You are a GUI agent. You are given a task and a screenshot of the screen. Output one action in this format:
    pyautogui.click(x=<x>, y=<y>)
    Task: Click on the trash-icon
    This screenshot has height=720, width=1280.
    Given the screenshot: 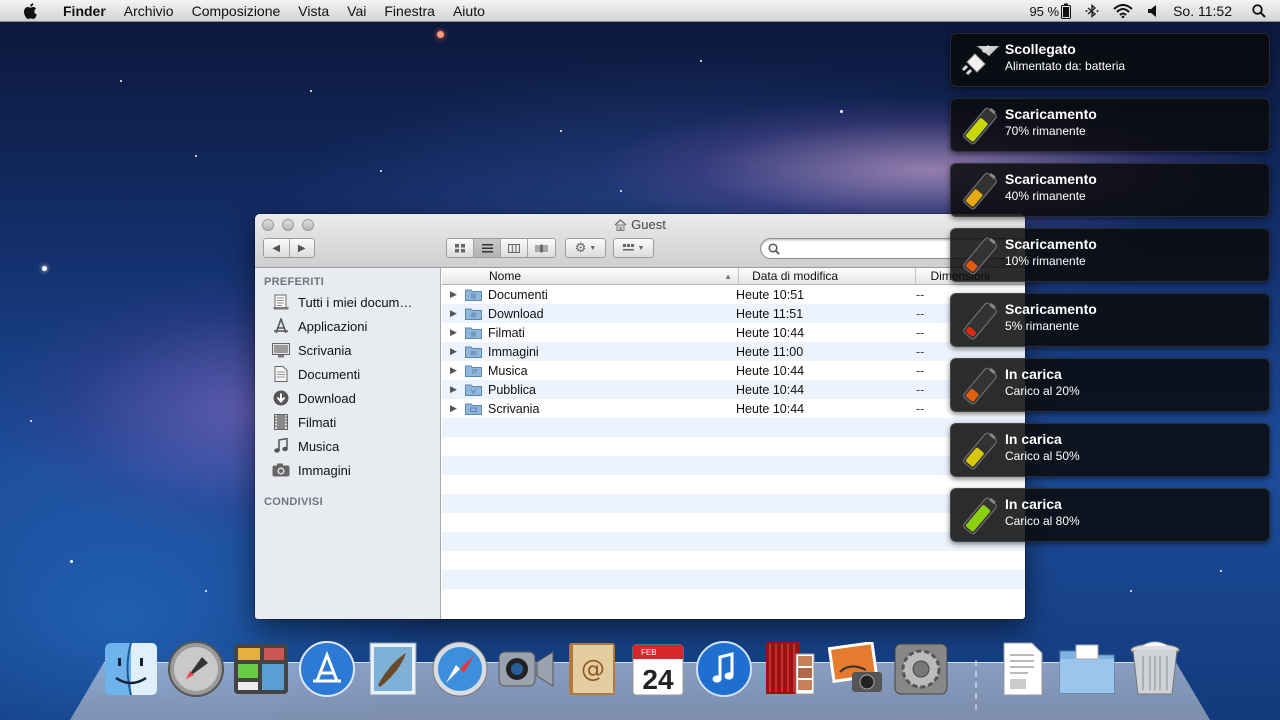 What is the action you would take?
    pyautogui.click(x=1155, y=669)
    